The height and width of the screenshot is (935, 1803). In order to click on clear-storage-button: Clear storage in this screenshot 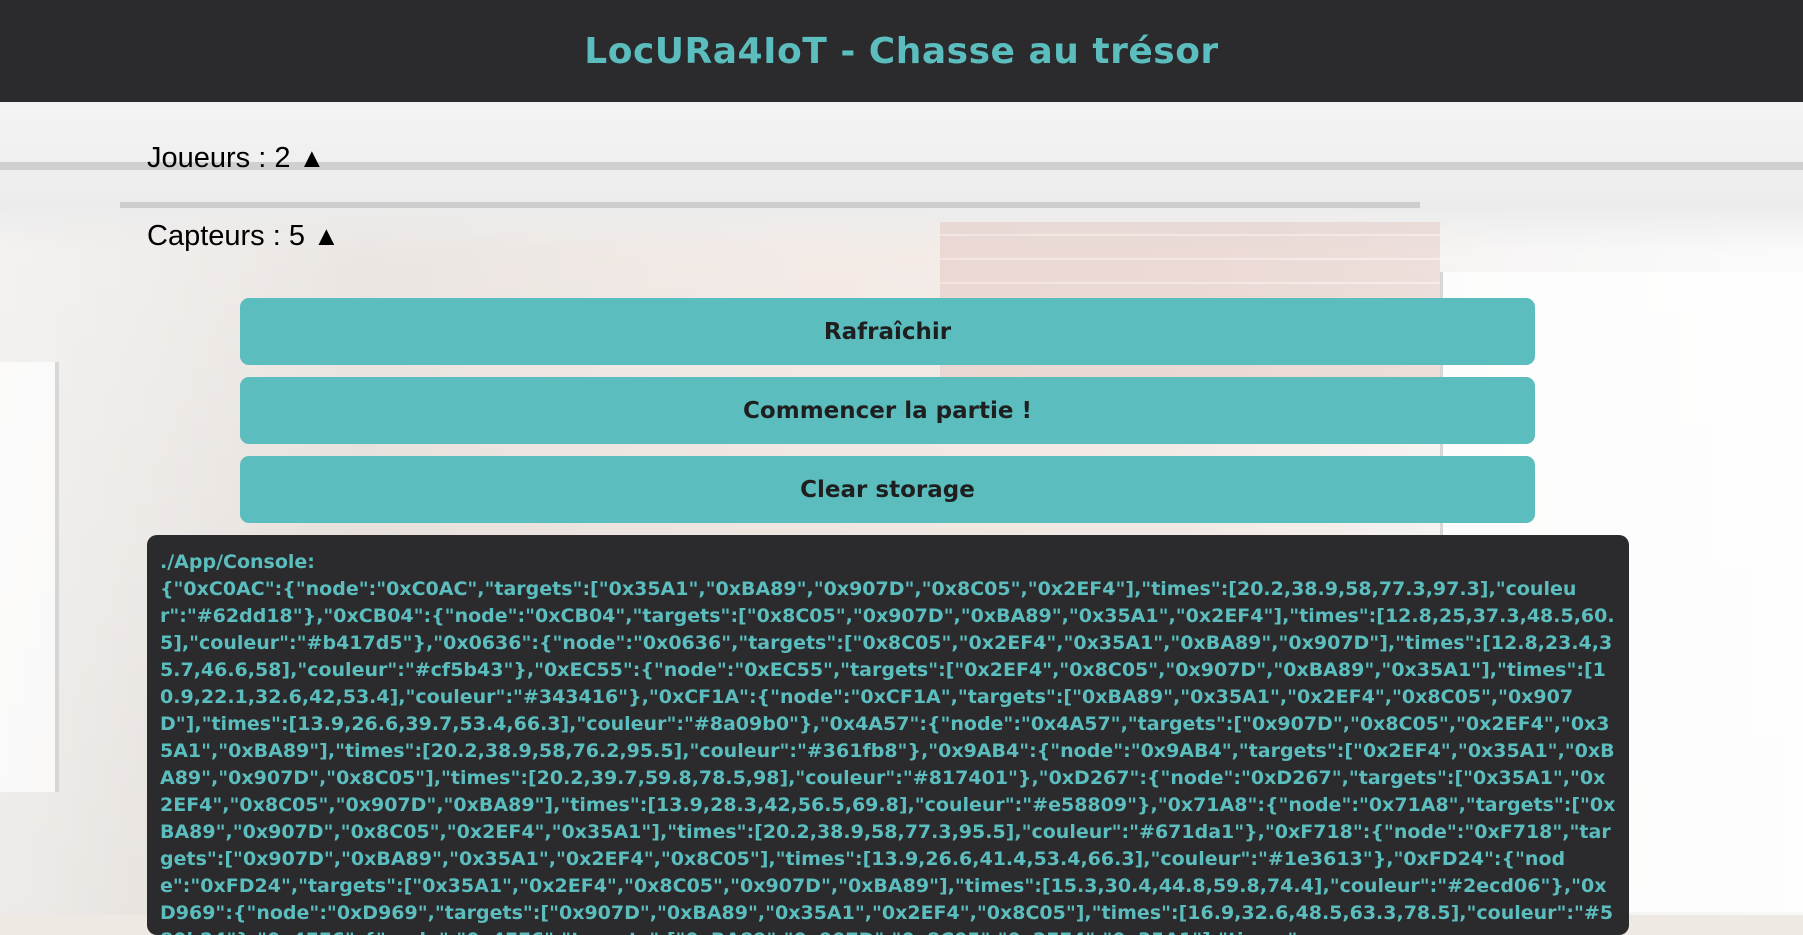, I will do `click(887, 489)`.